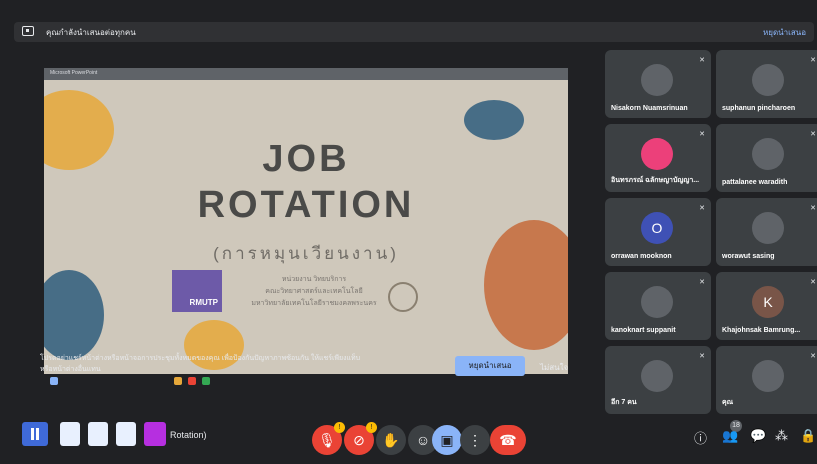  I want to click on camera-button: ⊘!, so click(360, 438).